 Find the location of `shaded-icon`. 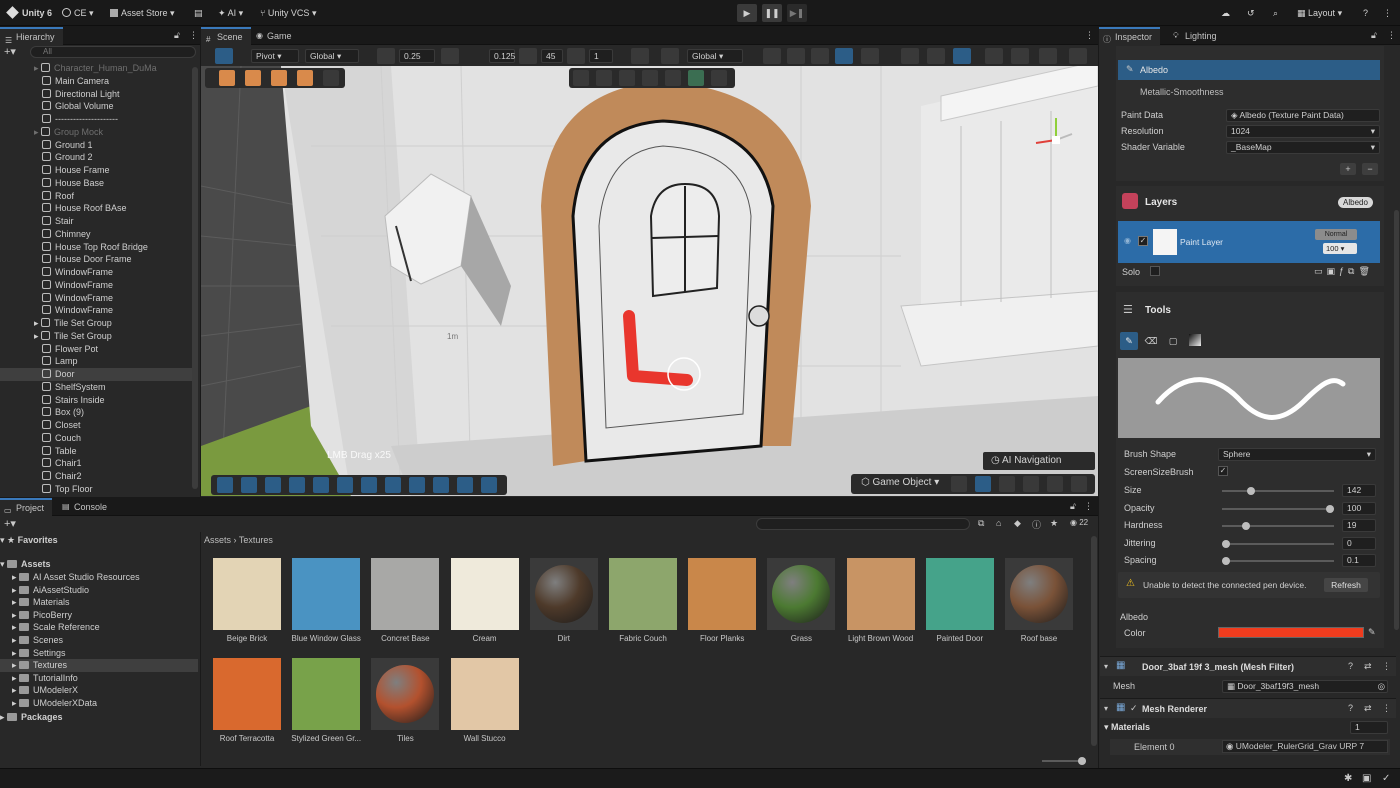

shaded-icon is located at coordinates (844, 56).